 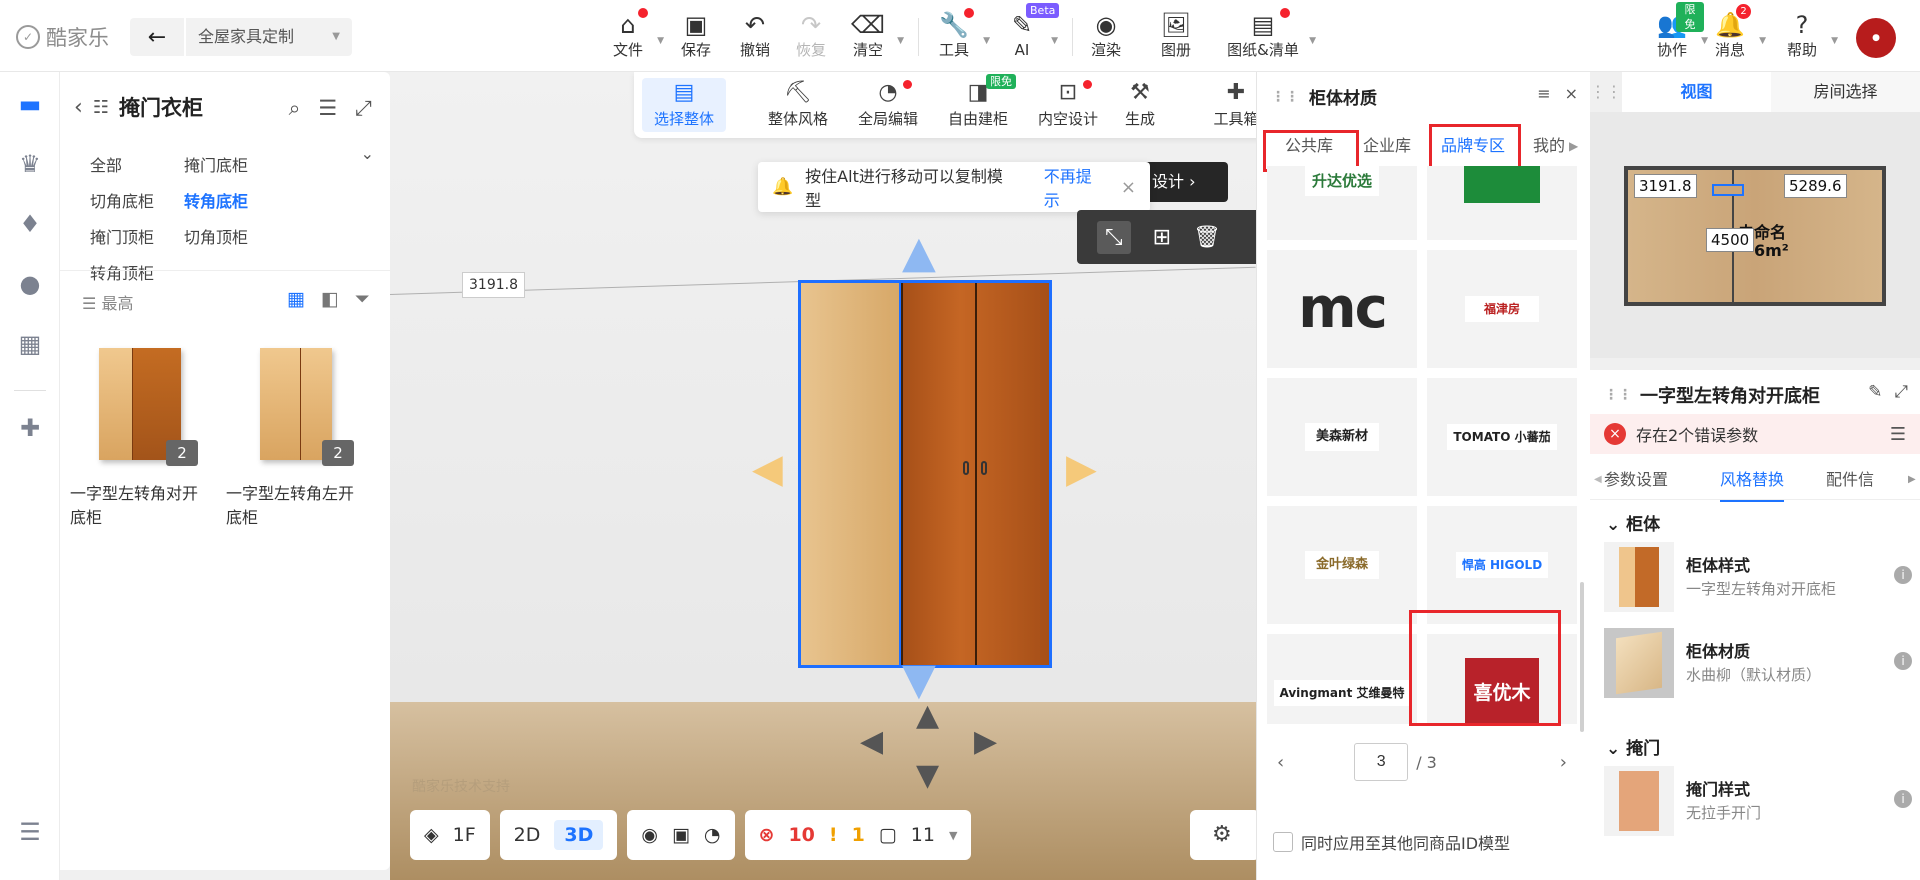 What do you see at coordinates (919, 252) in the screenshot?
I see `move-up-arrow-icon: ▲` at bounding box center [919, 252].